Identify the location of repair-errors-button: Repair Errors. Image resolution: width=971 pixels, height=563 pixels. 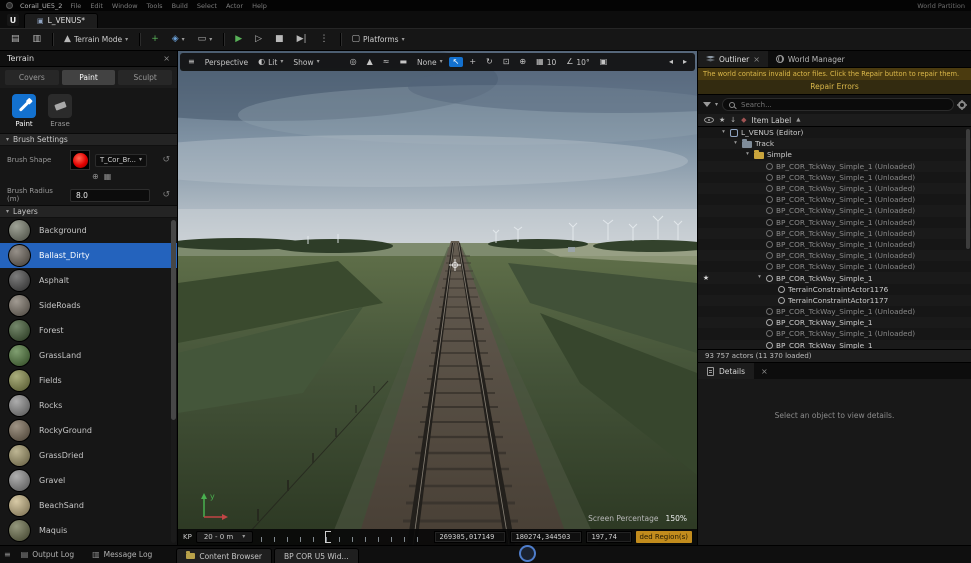
(834, 87).